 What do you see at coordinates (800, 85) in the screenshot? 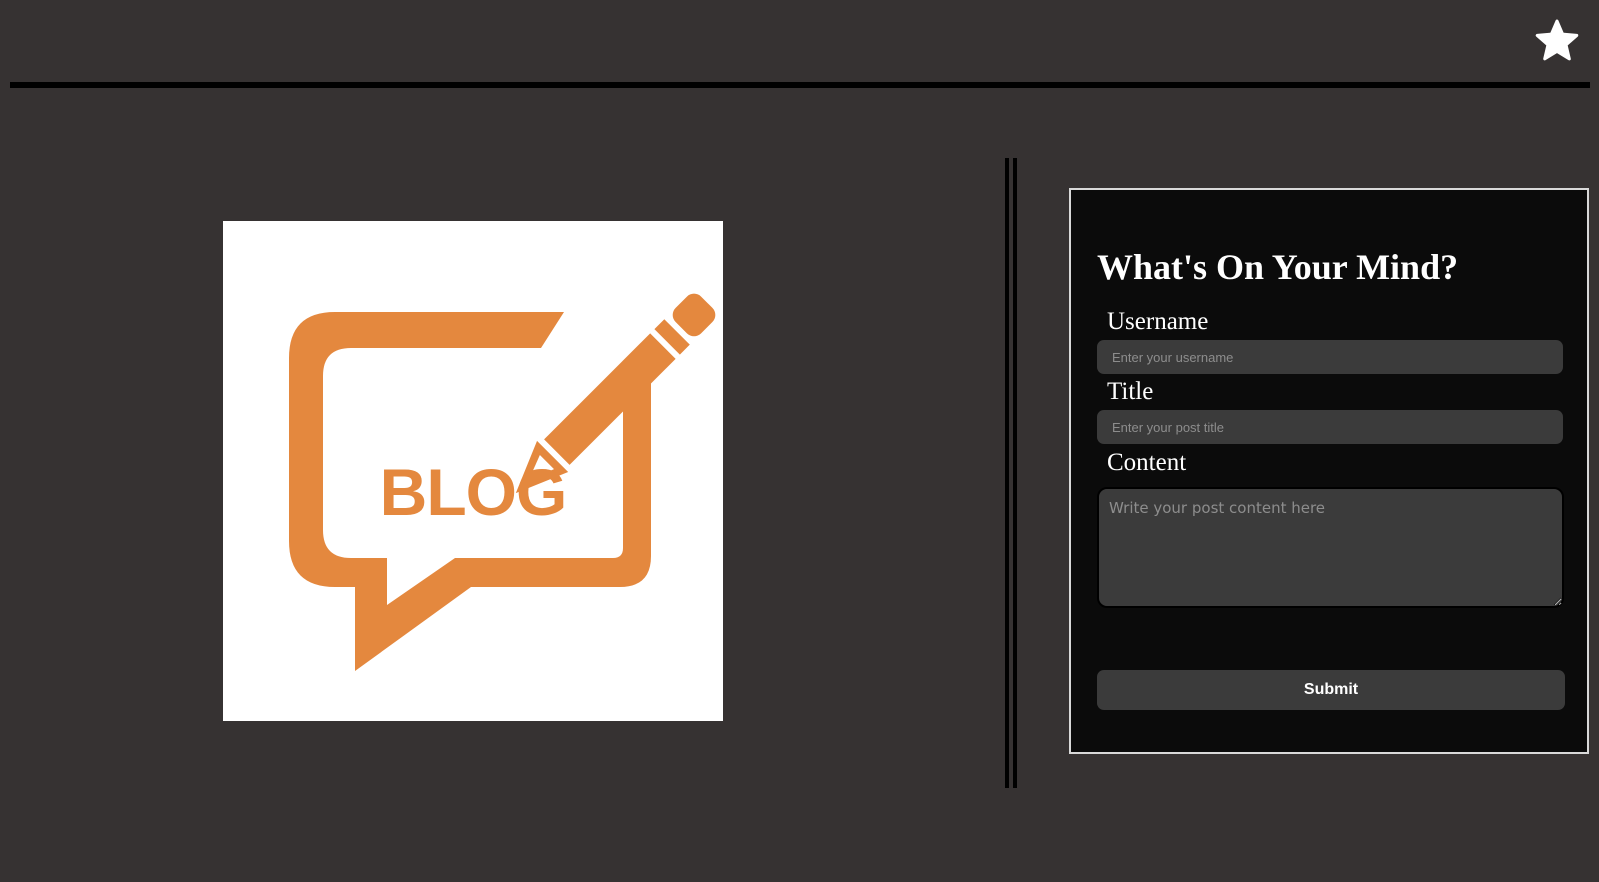
I see `header-divider` at bounding box center [800, 85].